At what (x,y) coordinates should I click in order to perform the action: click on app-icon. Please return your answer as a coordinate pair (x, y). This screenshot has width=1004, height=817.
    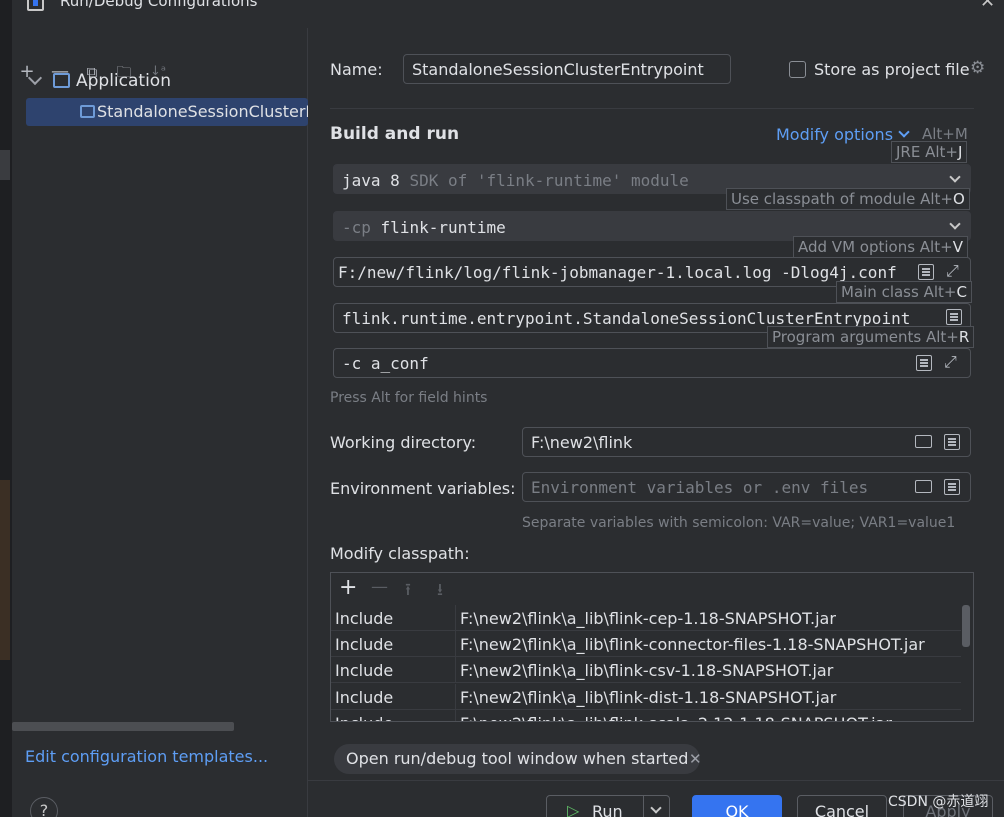
    Looking at the image, I should click on (35, 5).